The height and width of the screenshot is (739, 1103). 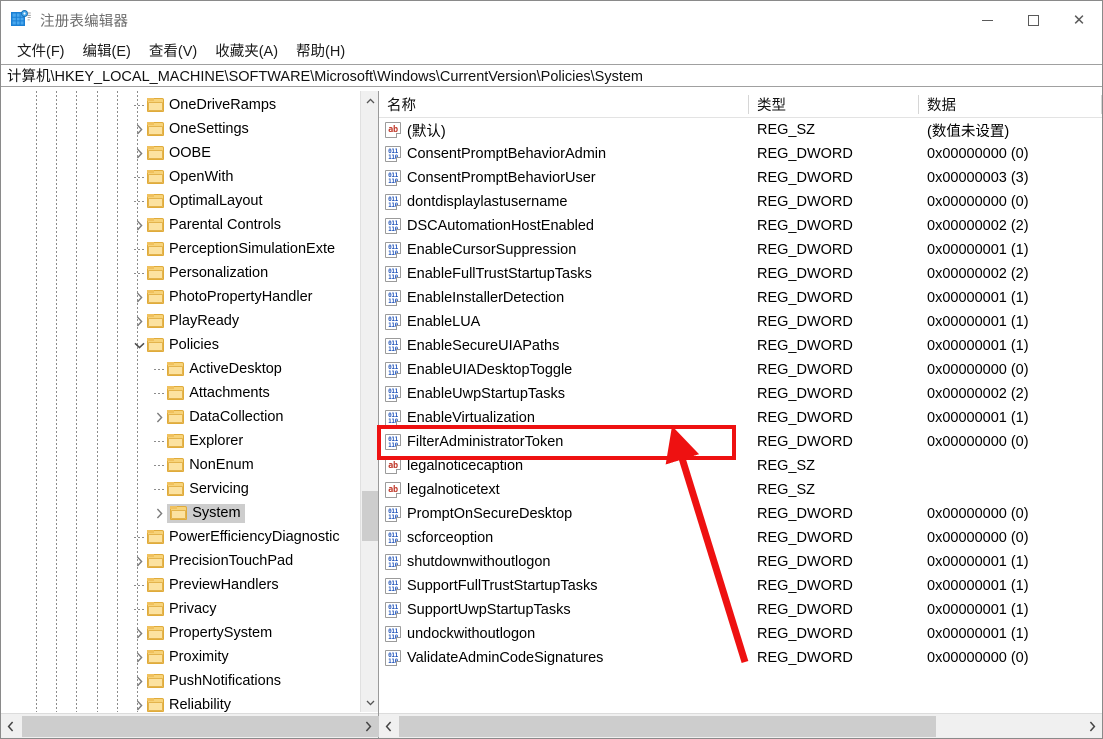 I want to click on value-name-cell: 011 110 SupportUwpStartupTasks, so click(x=564, y=610).